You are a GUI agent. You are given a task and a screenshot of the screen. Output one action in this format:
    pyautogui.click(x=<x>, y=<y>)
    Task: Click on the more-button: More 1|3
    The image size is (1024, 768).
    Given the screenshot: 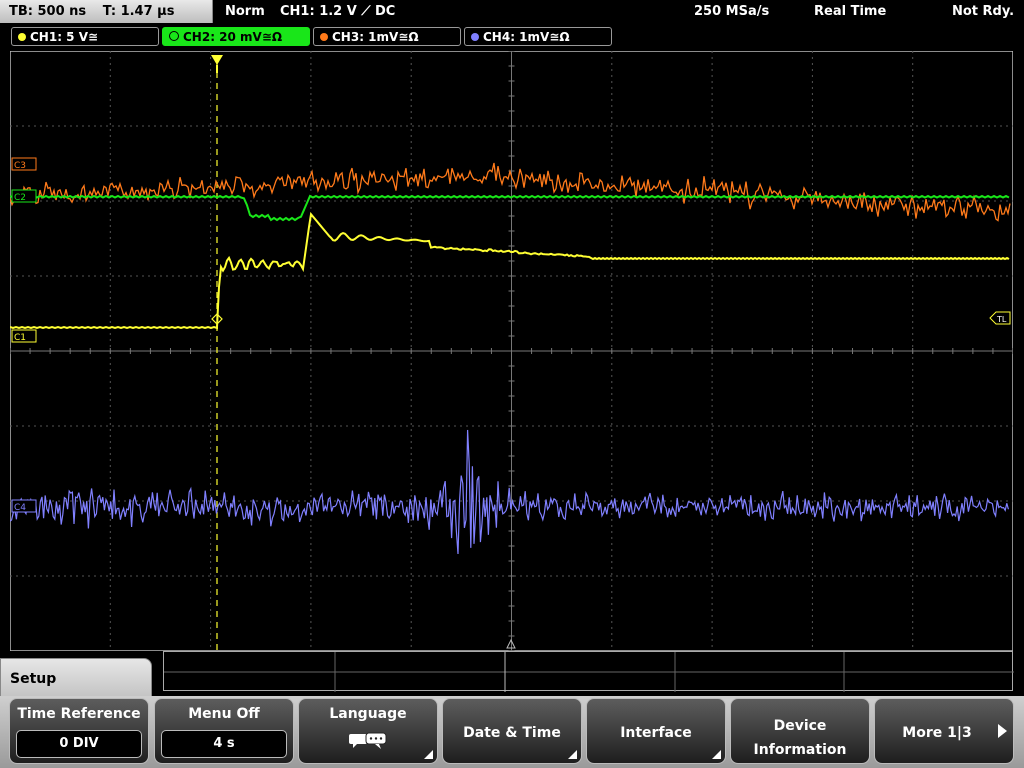 What is the action you would take?
    pyautogui.click(x=944, y=731)
    